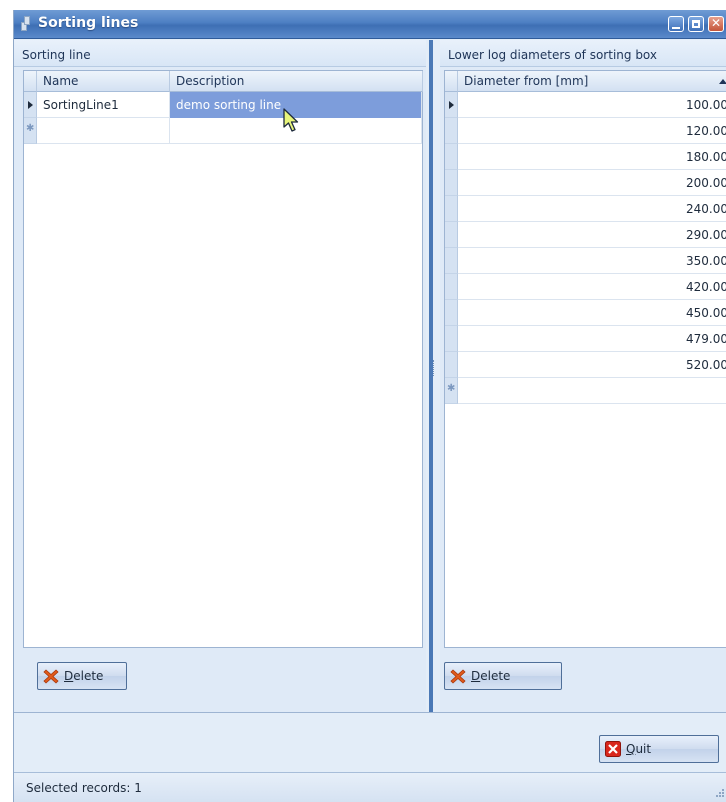 This screenshot has width=726, height=802. I want to click on cell-diameter: 350.00, so click(592, 261).